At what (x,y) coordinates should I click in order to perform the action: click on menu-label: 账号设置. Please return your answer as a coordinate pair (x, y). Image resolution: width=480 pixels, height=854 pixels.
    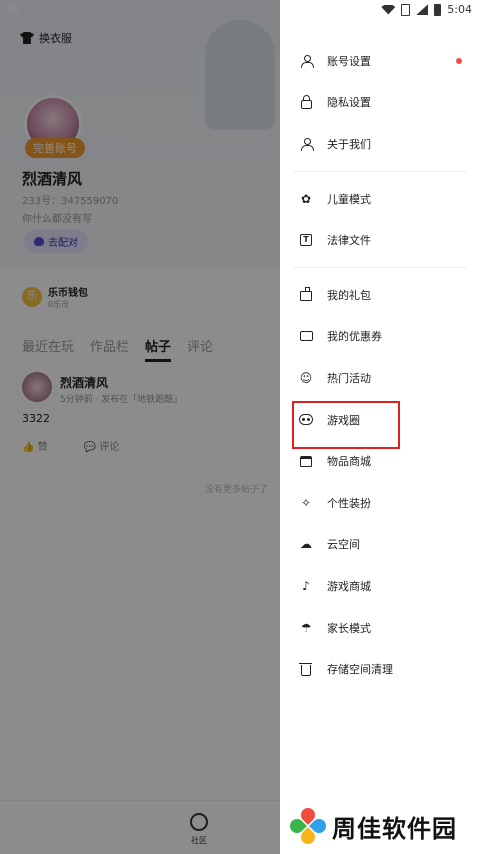
    Looking at the image, I should click on (349, 61).